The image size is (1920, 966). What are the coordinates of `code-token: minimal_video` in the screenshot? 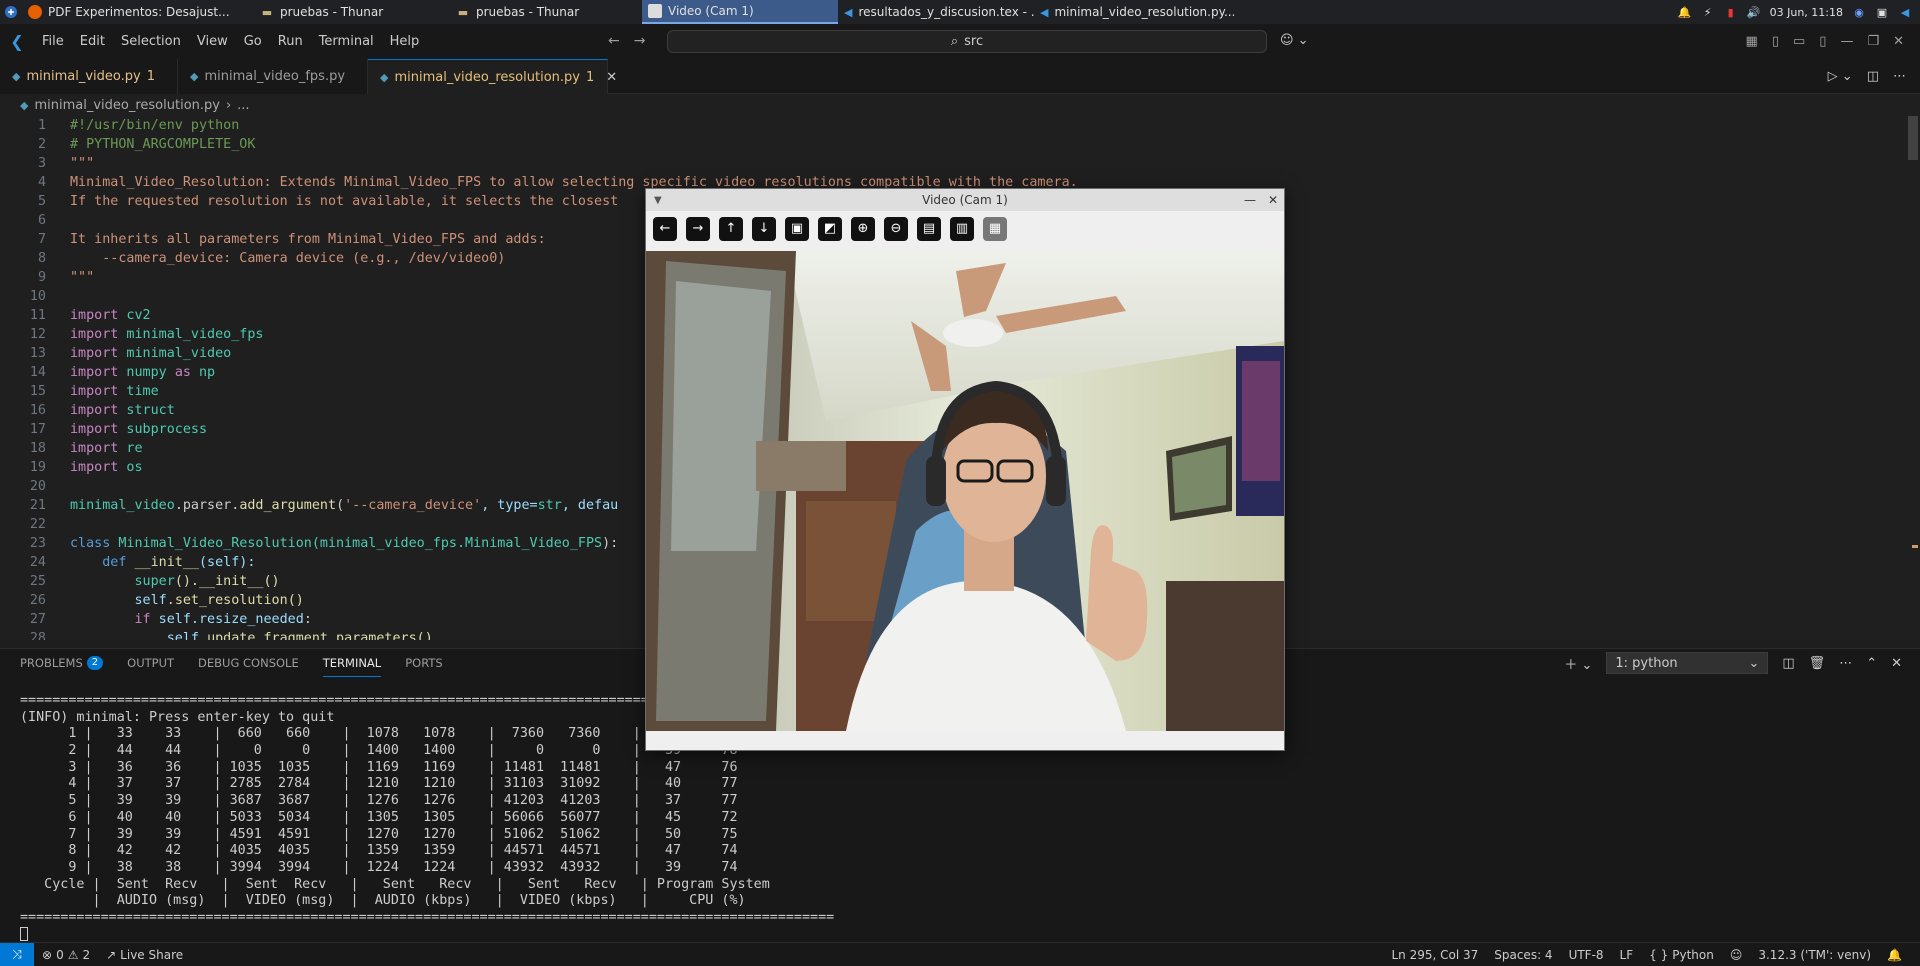 It's located at (122, 505).